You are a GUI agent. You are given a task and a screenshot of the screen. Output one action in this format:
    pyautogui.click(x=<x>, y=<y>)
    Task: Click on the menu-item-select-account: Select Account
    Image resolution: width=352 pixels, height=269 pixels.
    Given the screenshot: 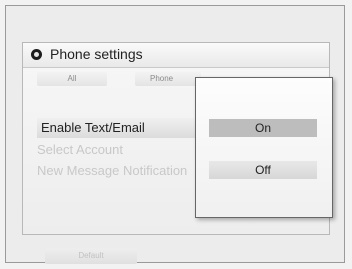 What is the action you would take?
    pyautogui.click(x=80, y=149)
    